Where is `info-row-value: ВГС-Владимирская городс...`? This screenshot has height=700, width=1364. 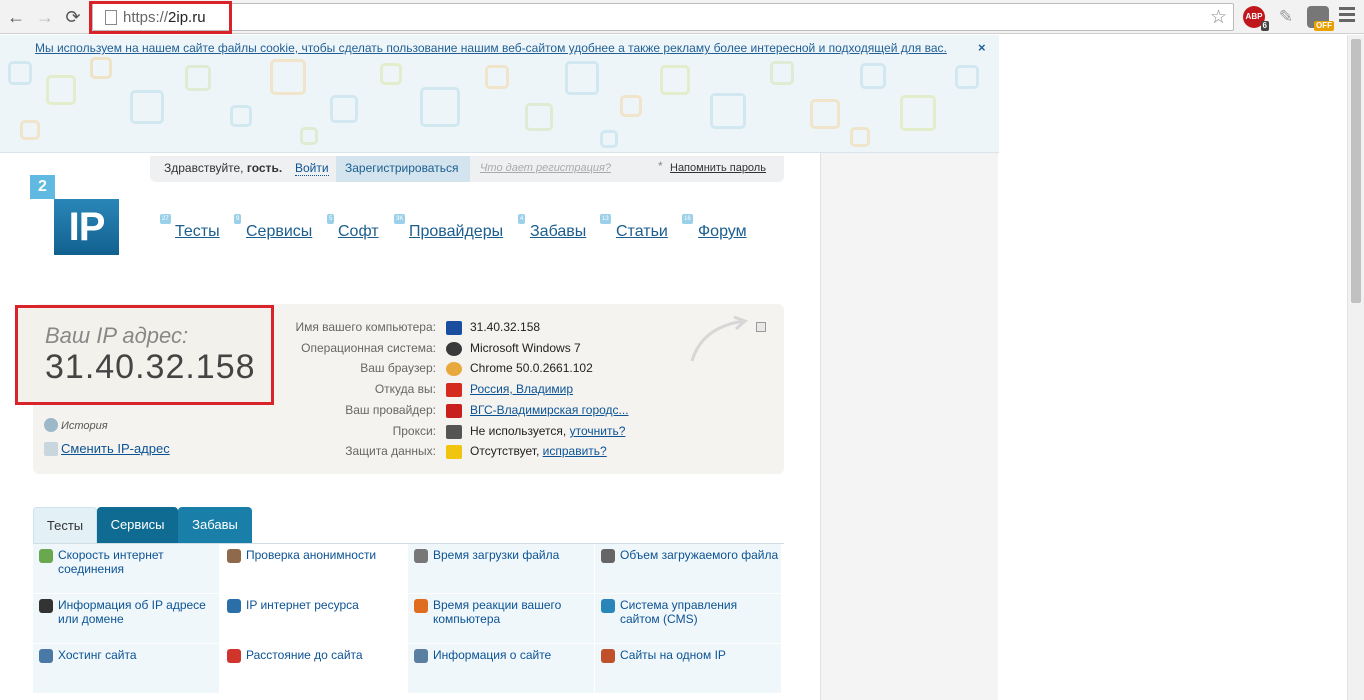
info-row-value: ВГС-Владимирская городс... is located at coordinates (549, 410).